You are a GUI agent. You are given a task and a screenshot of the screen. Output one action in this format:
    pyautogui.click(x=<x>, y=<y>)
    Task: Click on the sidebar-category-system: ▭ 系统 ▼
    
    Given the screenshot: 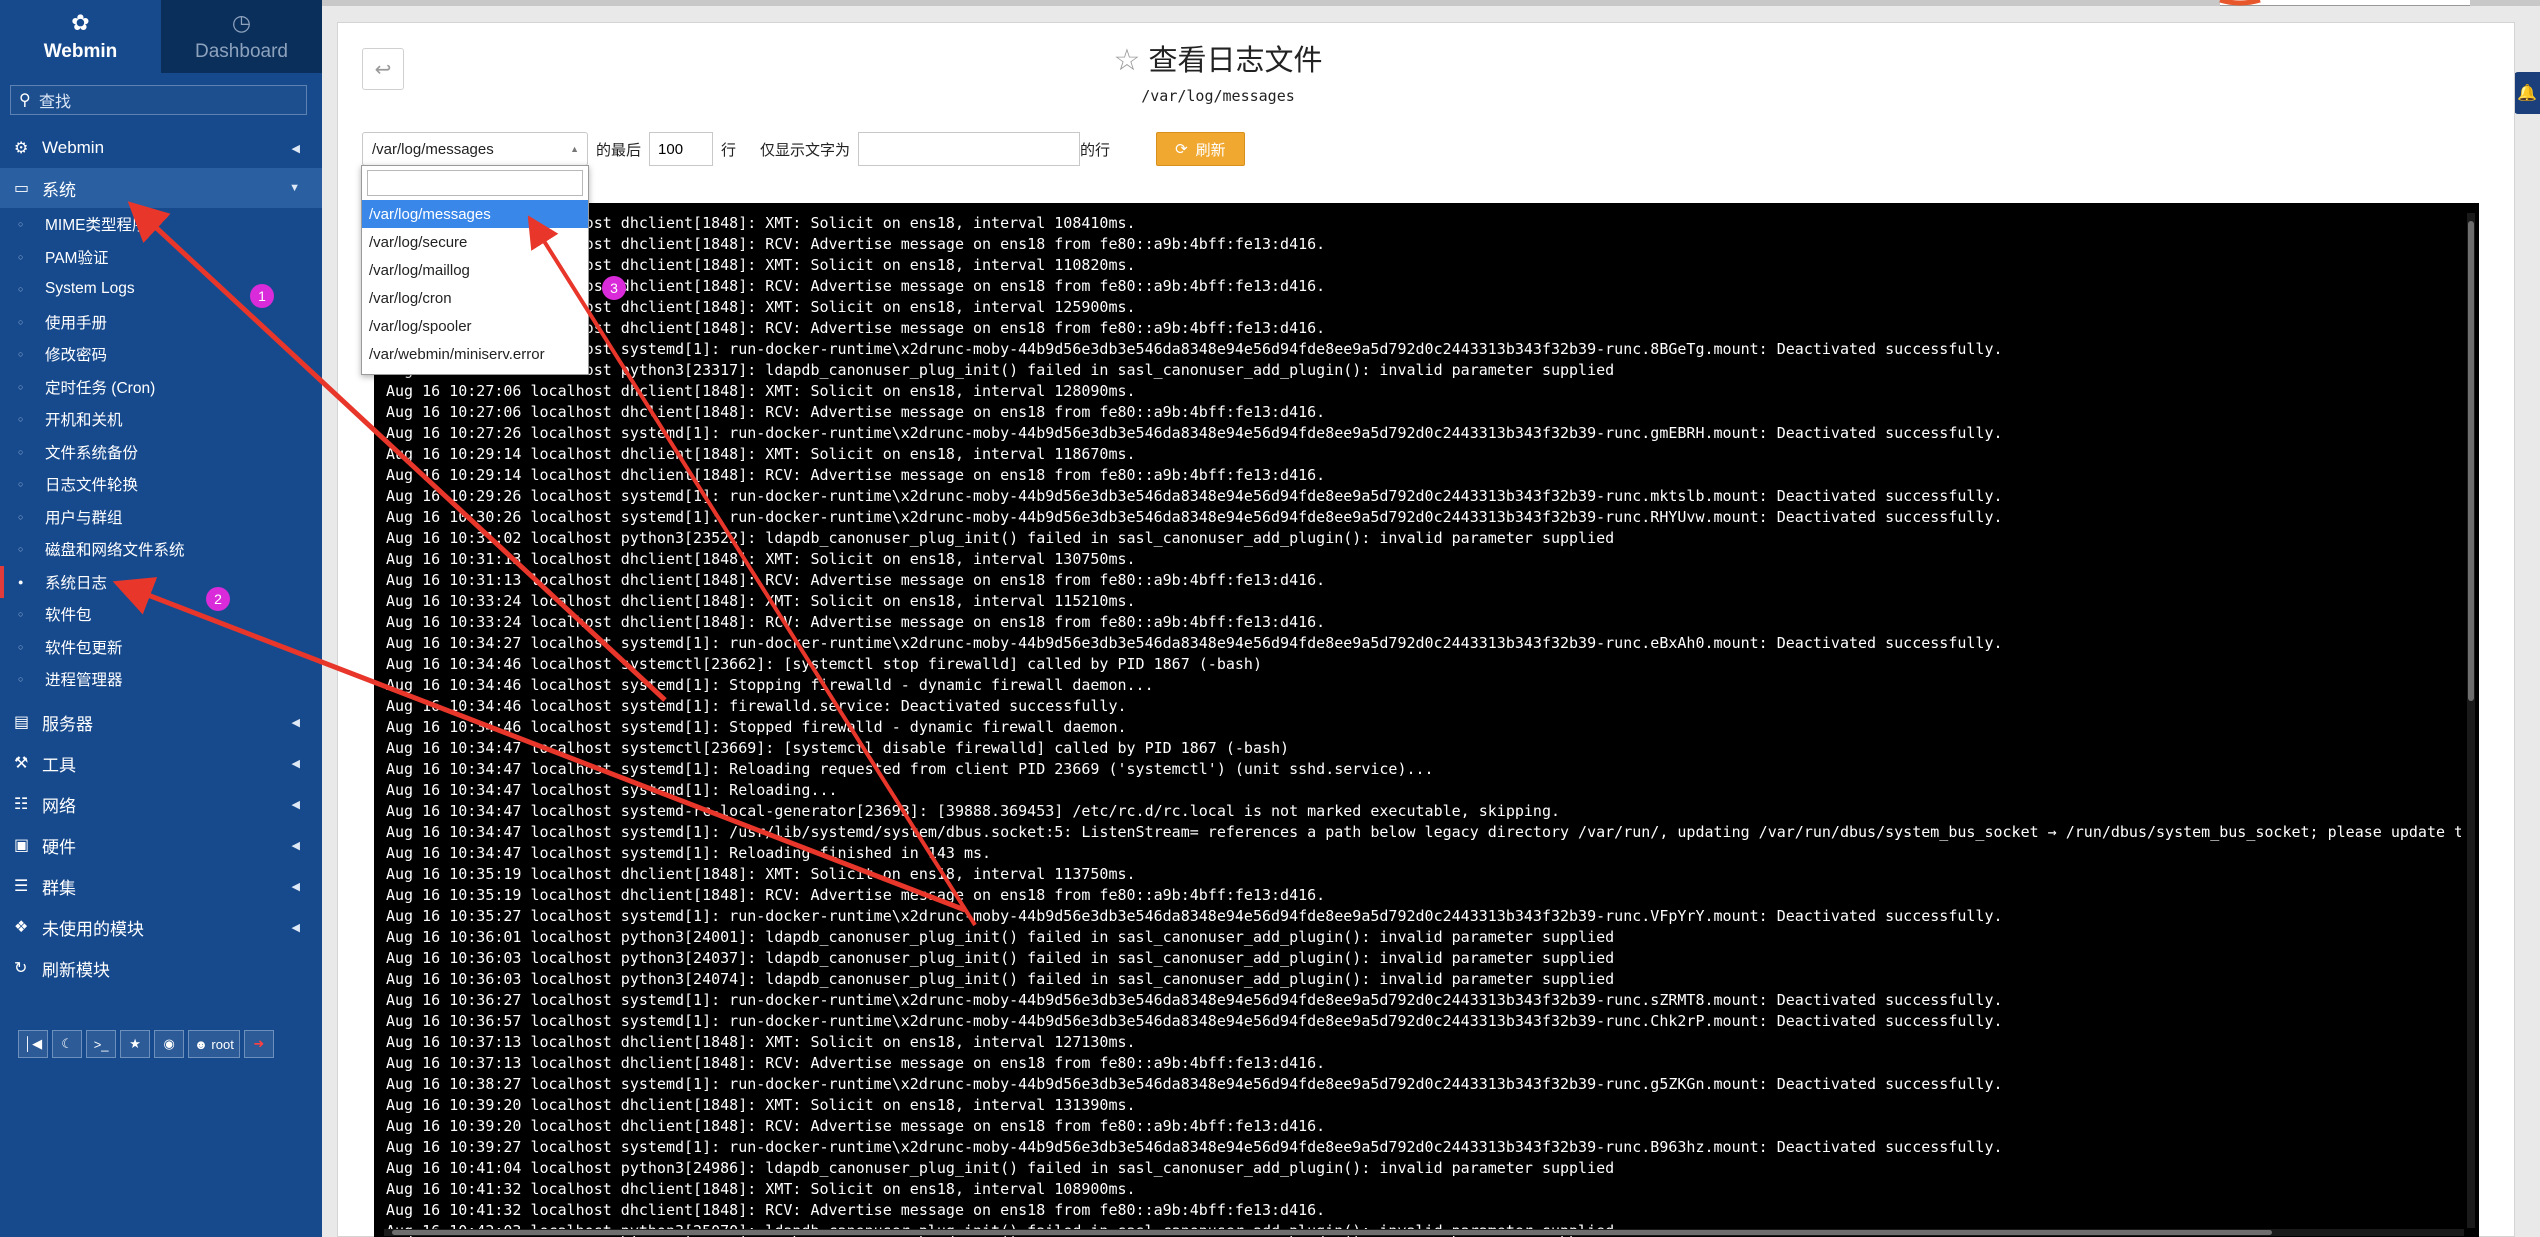 What is the action you would take?
    pyautogui.click(x=161, y=188)
    